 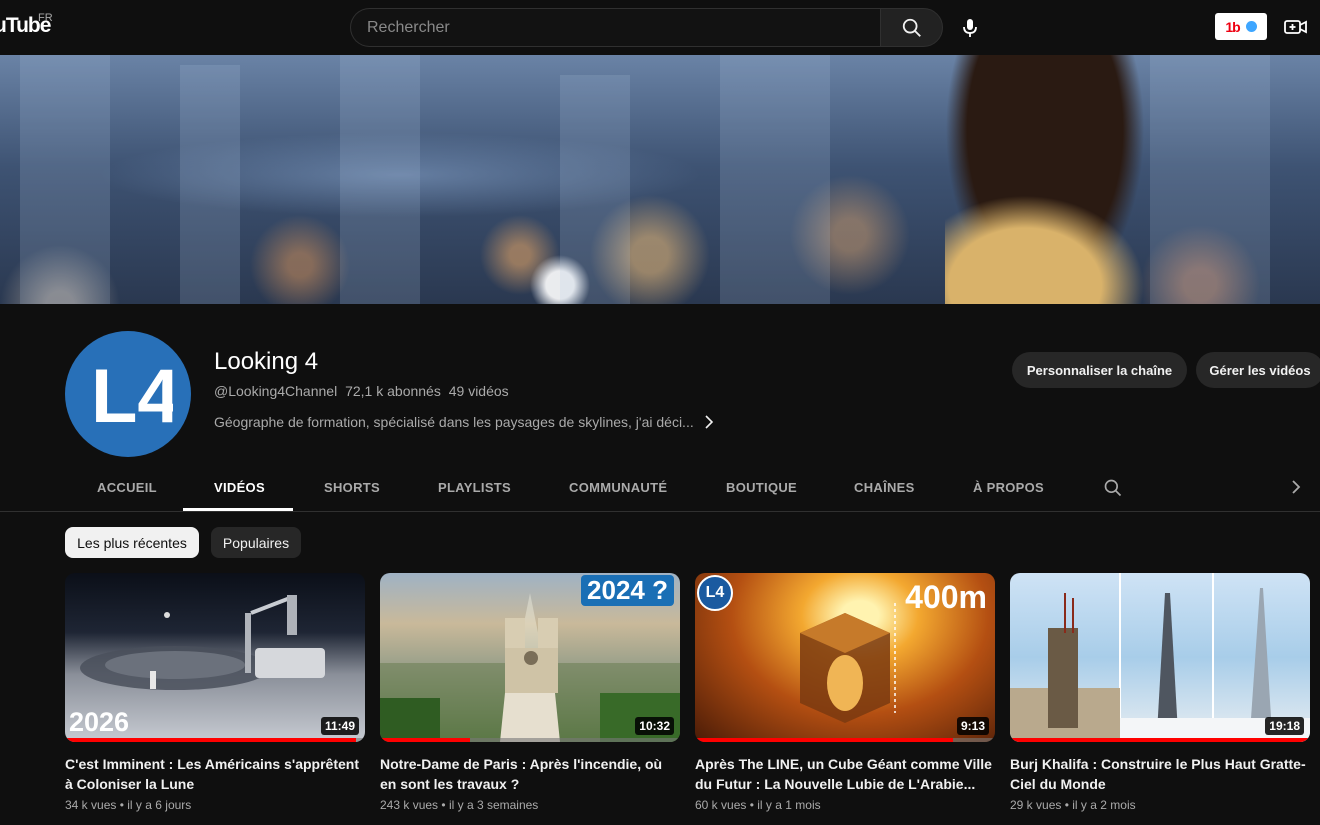 I want to click on video-thumbnail: 19:18, so click(x=1160, y=657).